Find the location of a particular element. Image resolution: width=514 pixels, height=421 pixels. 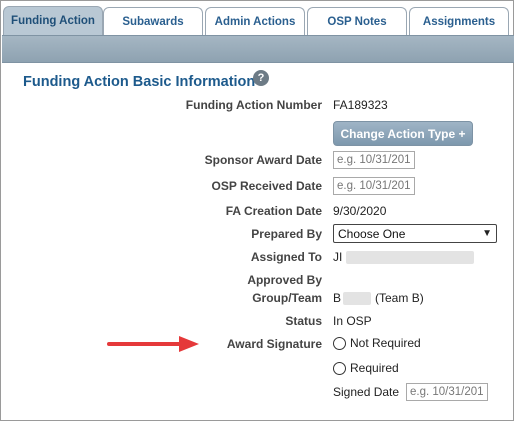

assigned-to-value: JI is located at coordinates (404, 257).